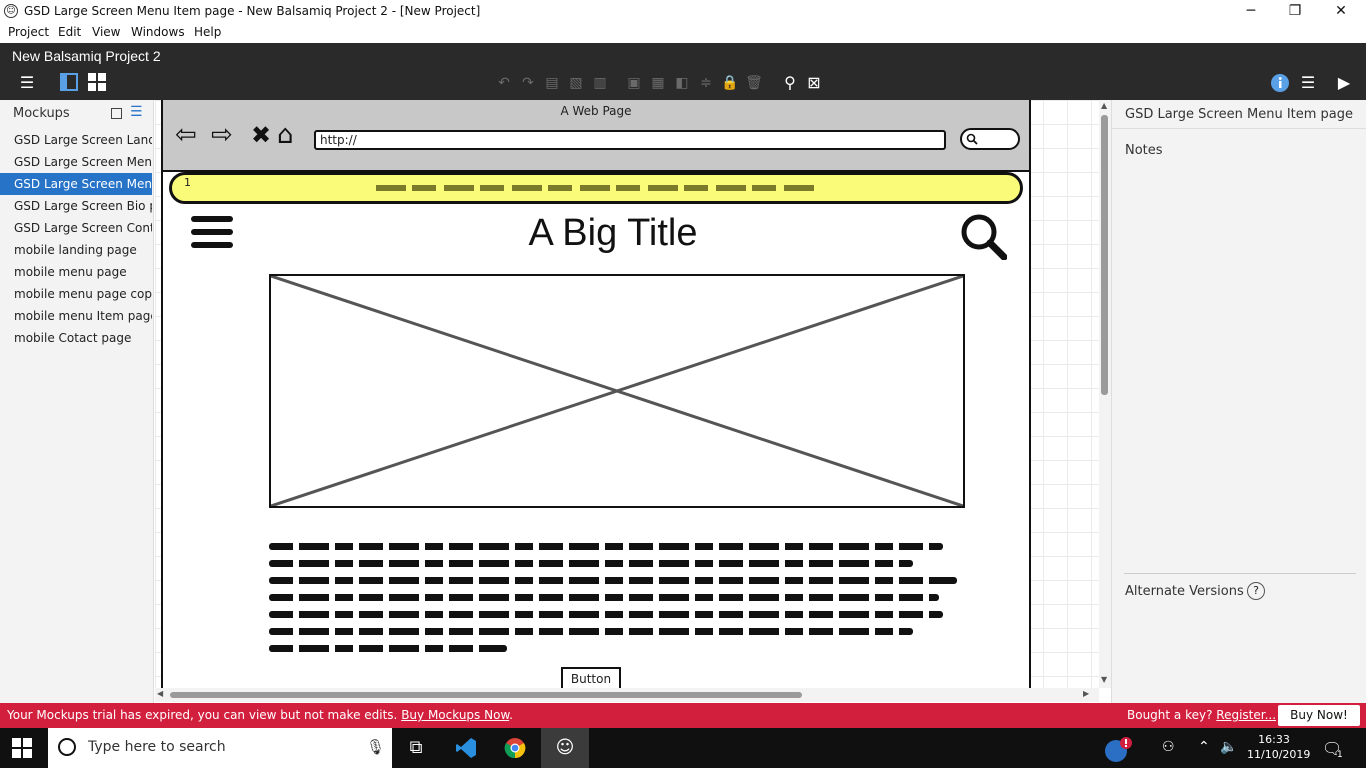  Describe the element at coordinates (187, 182) in the screenshot. I see `banner-number: 1` at that location.